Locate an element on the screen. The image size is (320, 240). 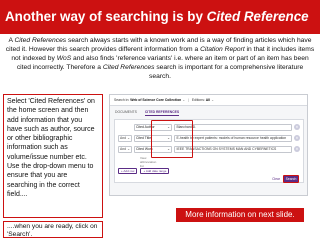
search-row: Cited Author ⌄ Blanchard D. ✕ is located at coordinates (209, 127).